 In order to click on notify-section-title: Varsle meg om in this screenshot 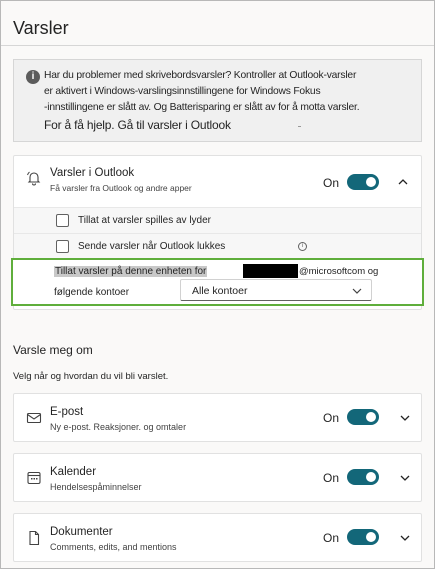, I will do `click(53, 350)`.